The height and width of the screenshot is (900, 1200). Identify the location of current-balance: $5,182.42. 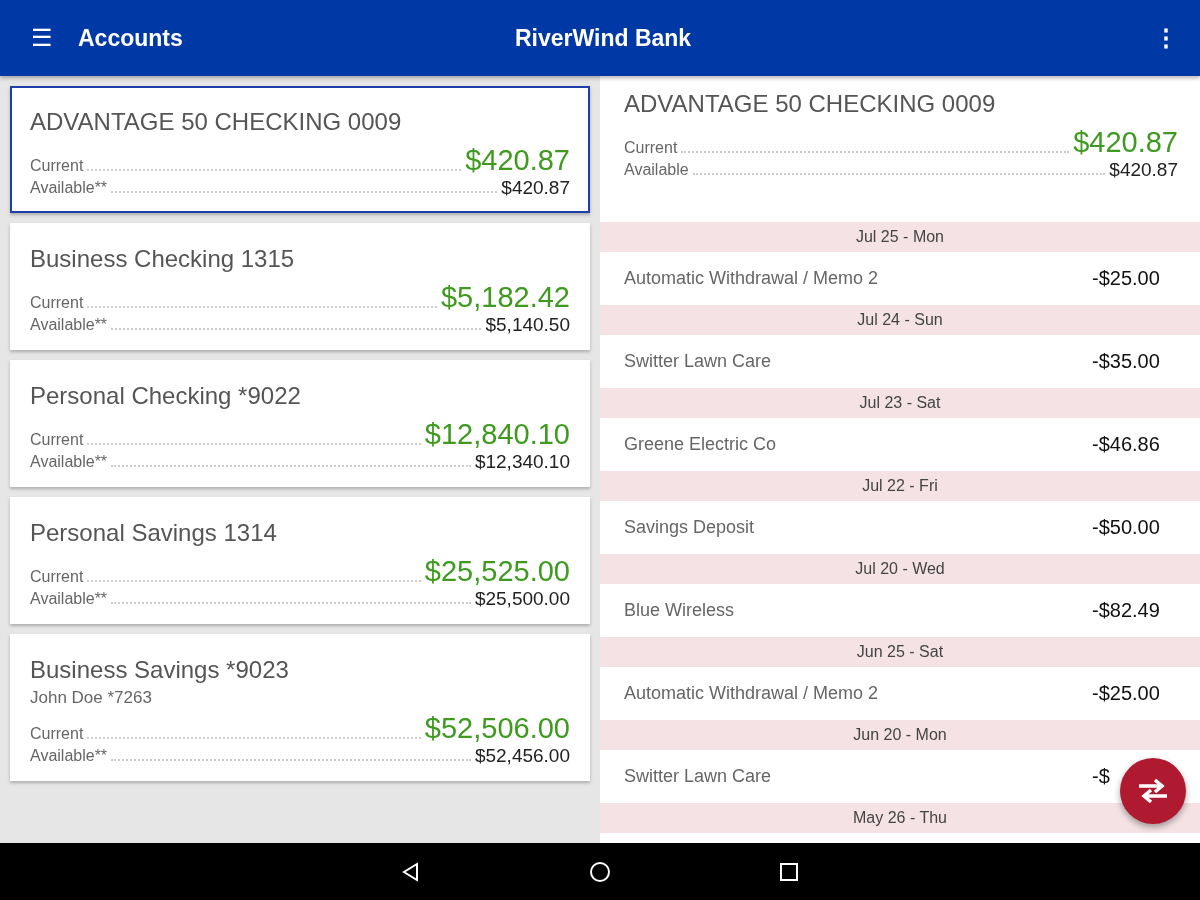
(505, 297).